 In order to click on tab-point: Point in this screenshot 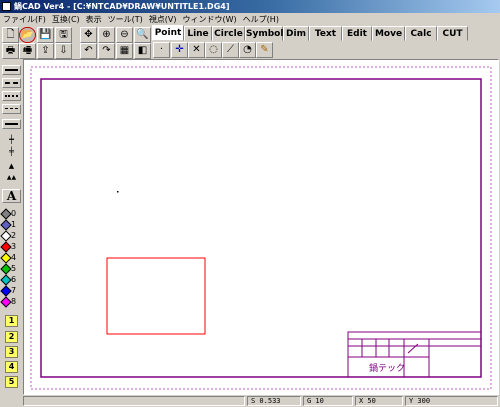, I will do `click(168, 33)`.